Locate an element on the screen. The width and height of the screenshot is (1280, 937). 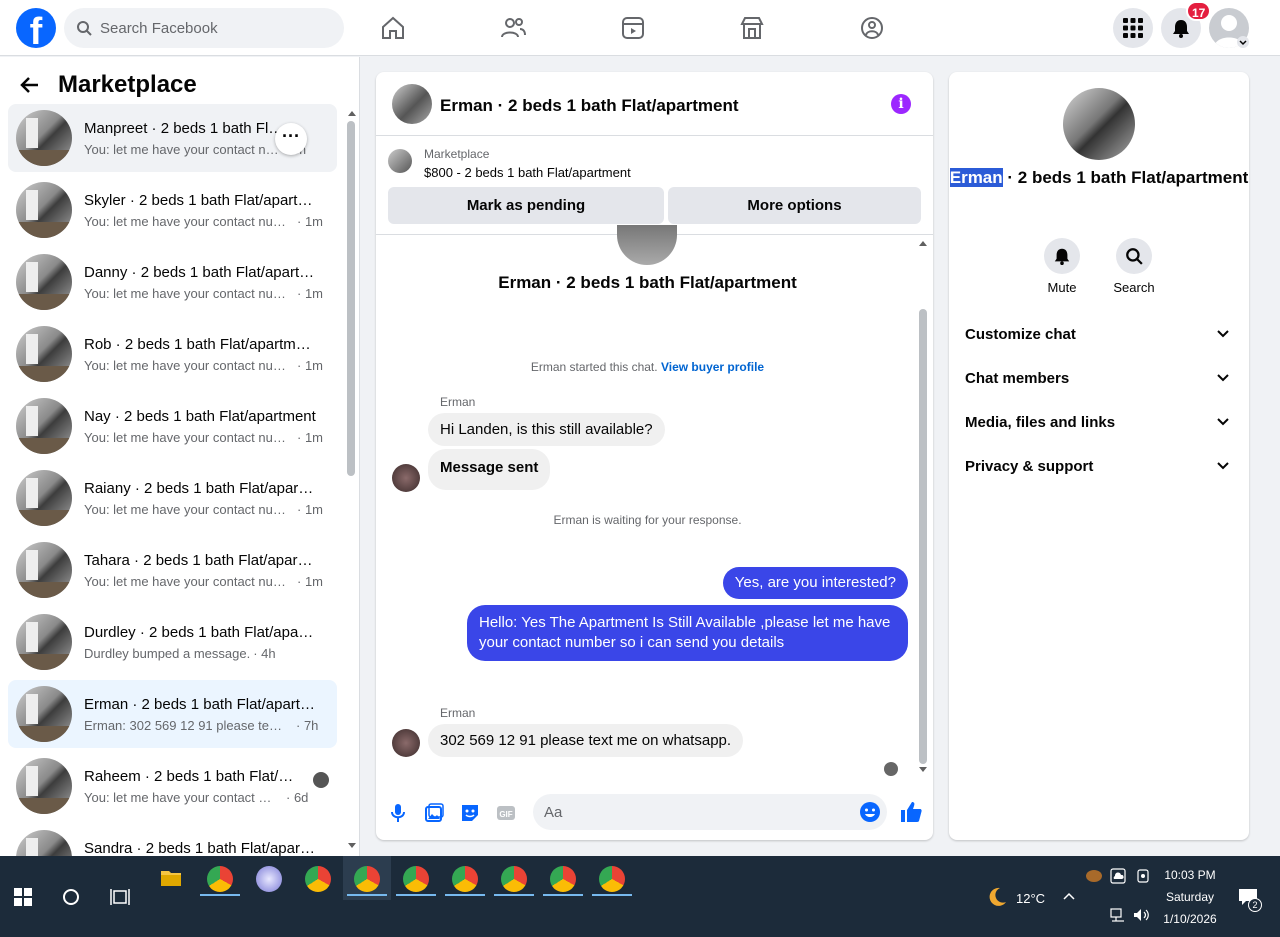
notifications-badge: 17 is located at coordinates (1199, 11).